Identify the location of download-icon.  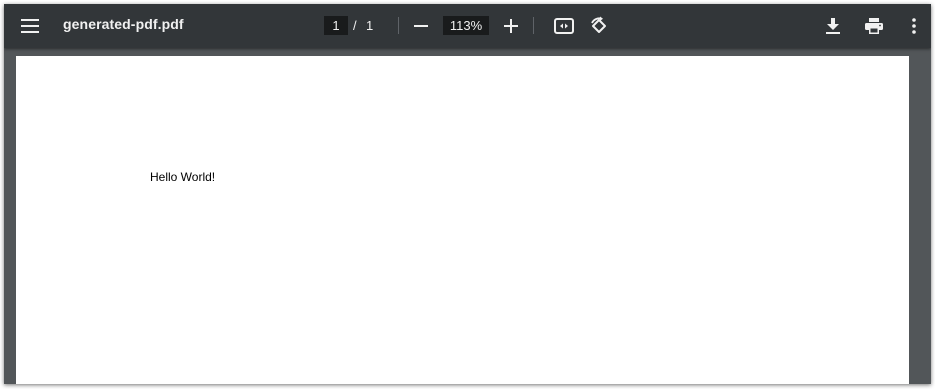
(833, 26).